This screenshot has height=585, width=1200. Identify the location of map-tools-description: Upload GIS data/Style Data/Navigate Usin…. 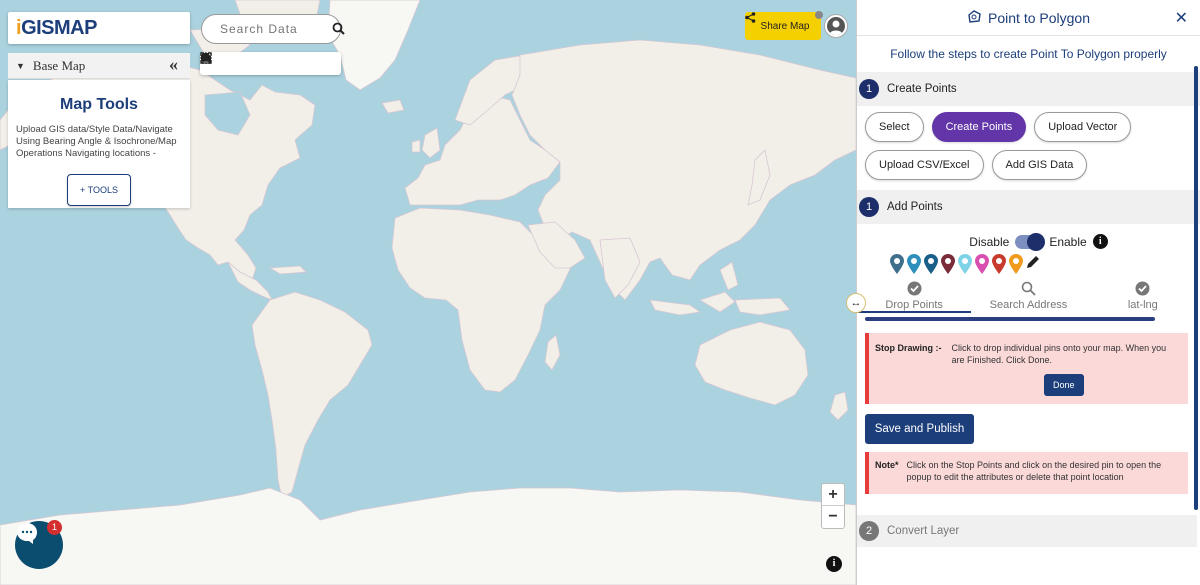
(96, 141).